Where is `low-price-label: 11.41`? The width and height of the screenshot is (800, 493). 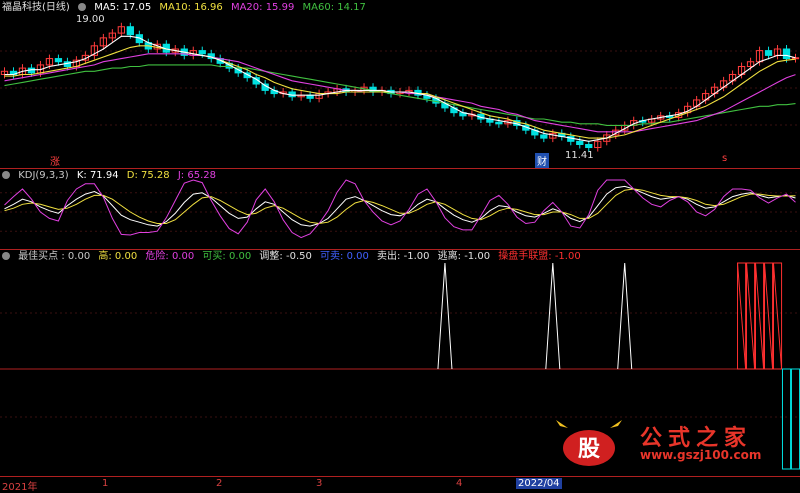
low-price-label: 11.41 is located at coordinates (579, 155).